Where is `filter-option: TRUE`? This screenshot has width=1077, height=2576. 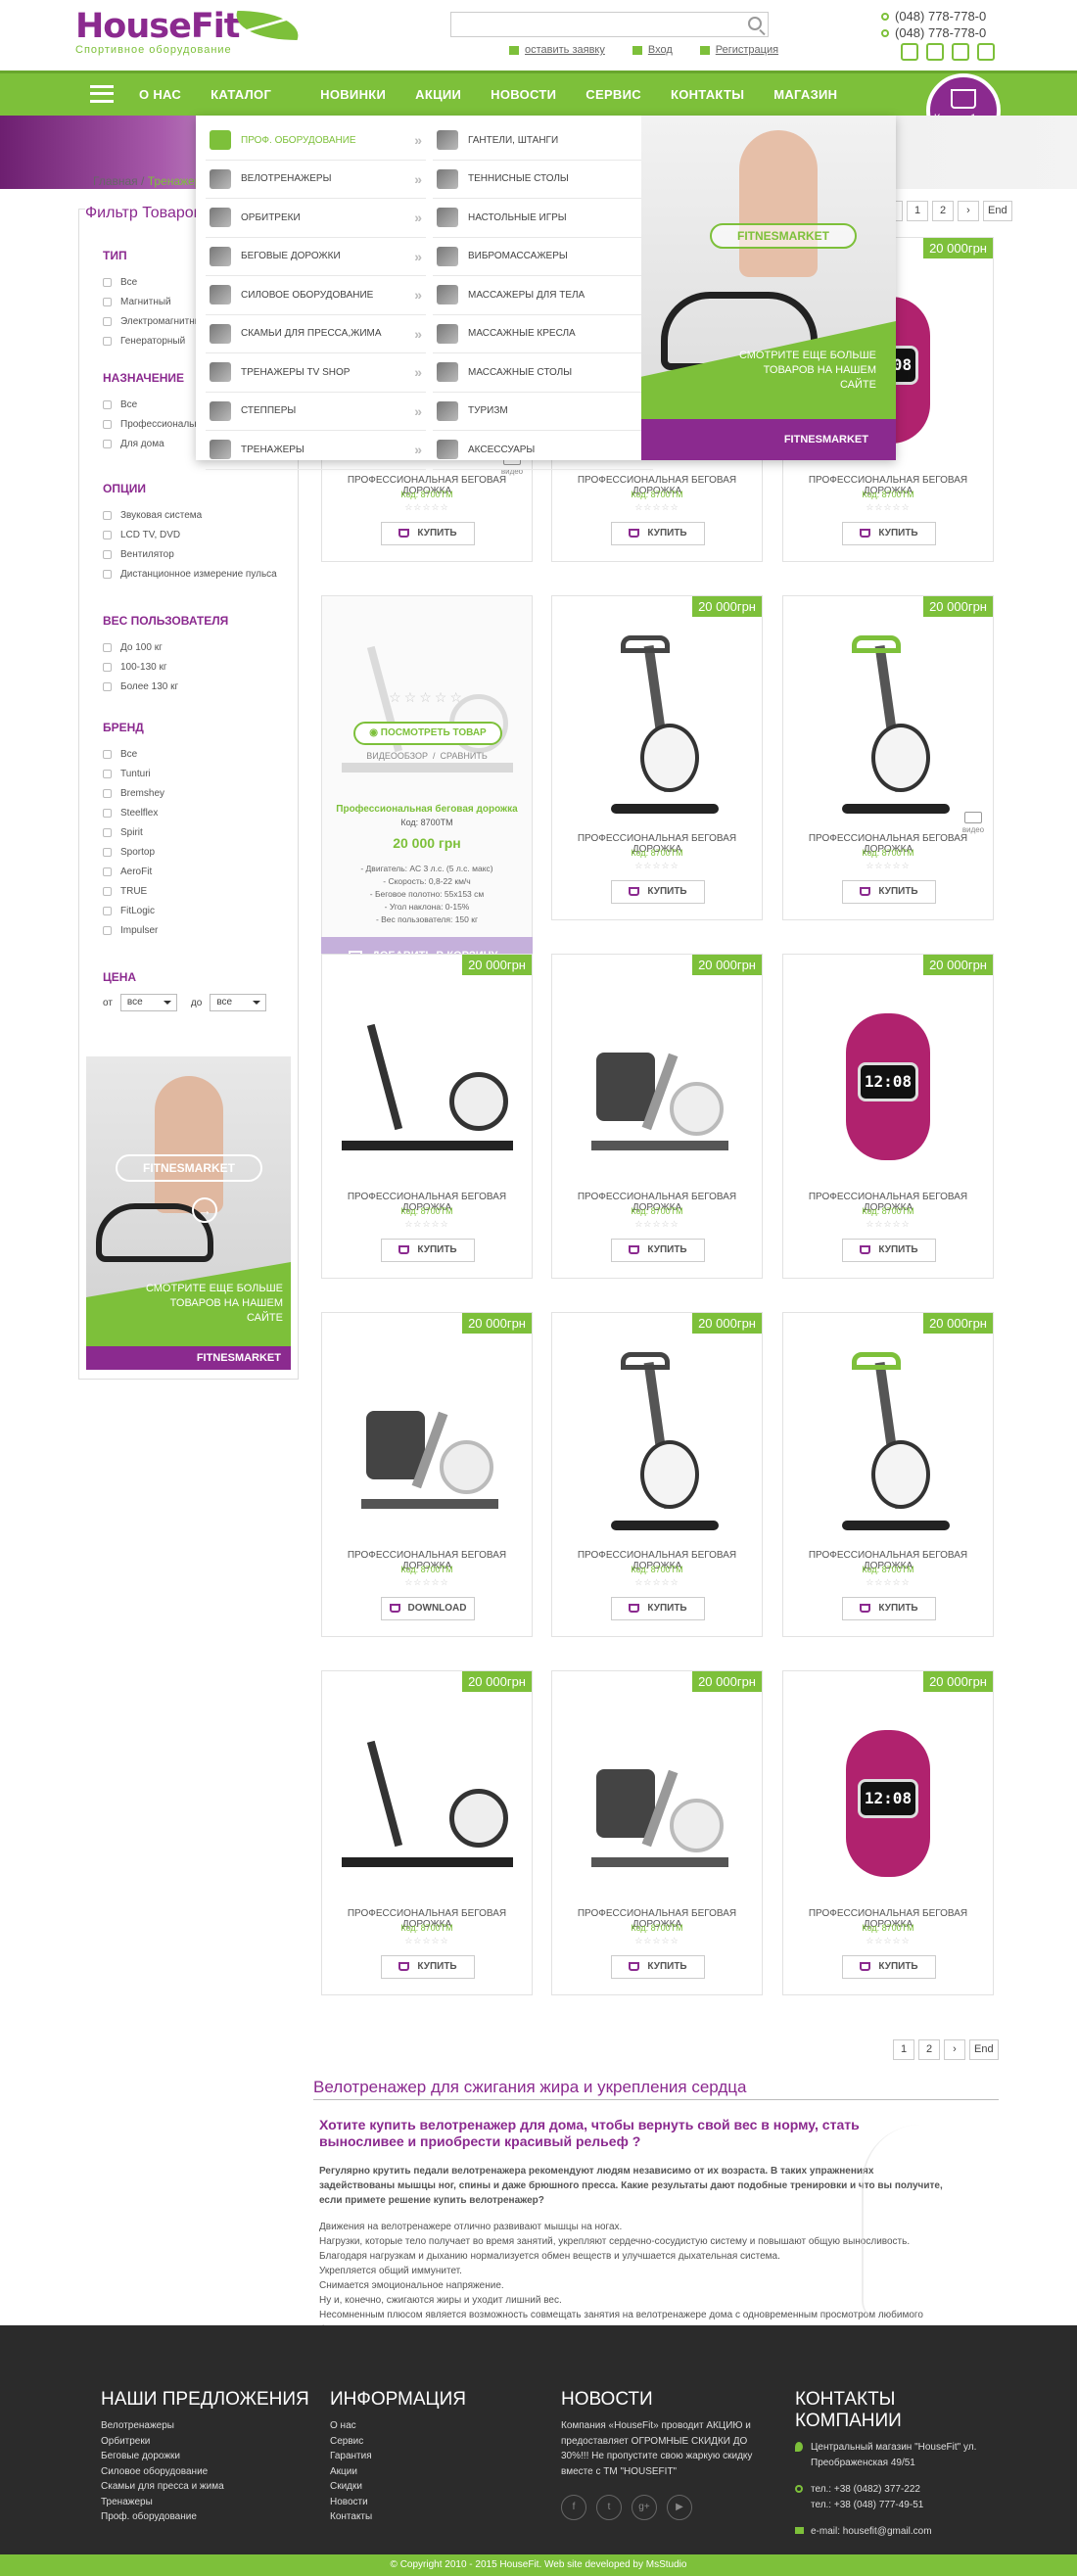
filter-option: TRUE is located at coordinates (133, 891).